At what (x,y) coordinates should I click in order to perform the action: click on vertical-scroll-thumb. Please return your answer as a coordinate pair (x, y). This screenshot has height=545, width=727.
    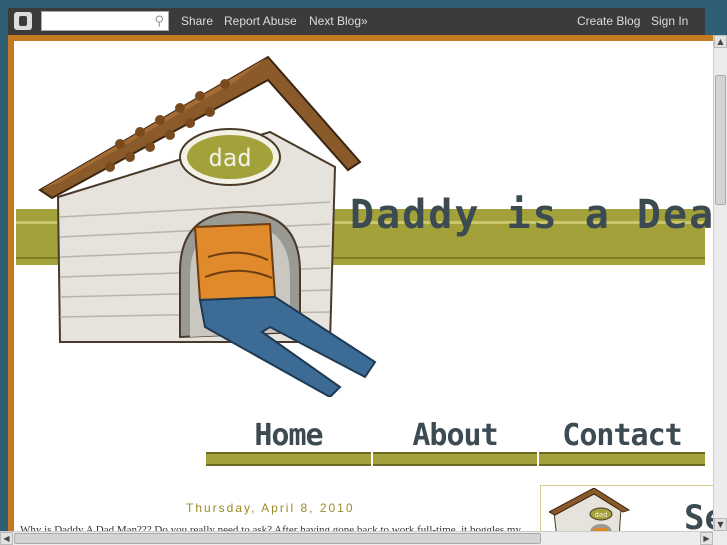
    Looking at the image, I should click on (720, 140).